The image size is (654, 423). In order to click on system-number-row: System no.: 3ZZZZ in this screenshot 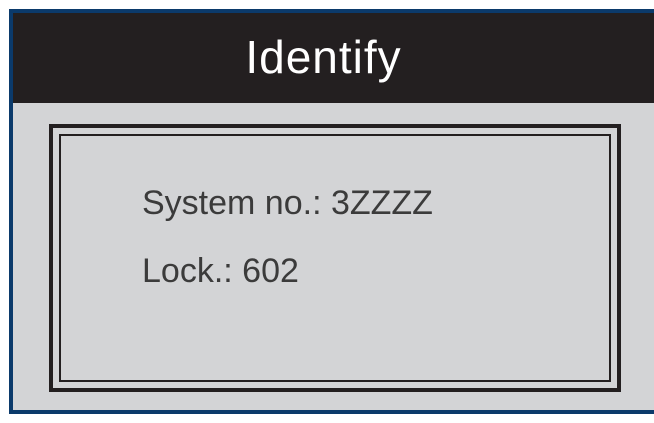, I will do `click(287, 203)`.